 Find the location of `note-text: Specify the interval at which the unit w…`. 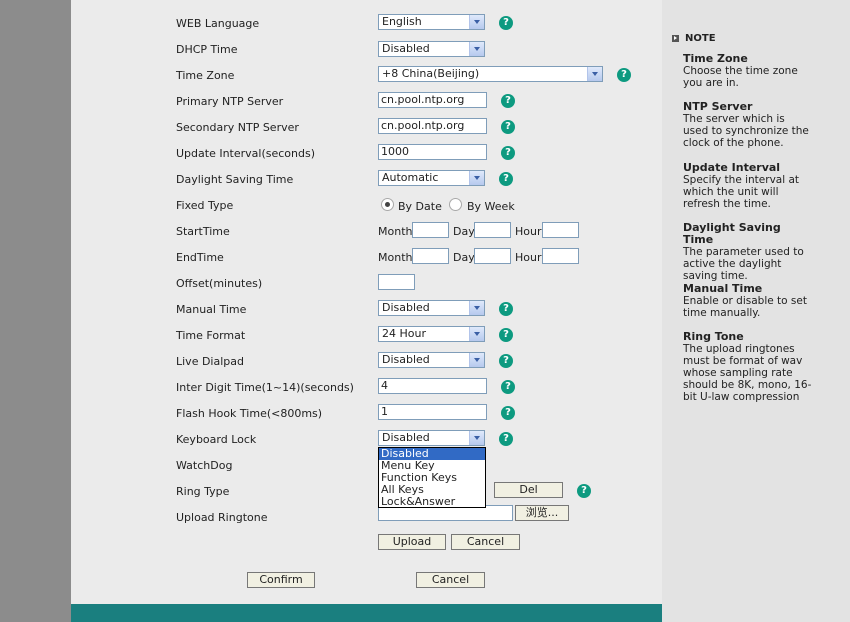

note-text: Specify the interval at which the unit w… is located at coordinates (741, 192).